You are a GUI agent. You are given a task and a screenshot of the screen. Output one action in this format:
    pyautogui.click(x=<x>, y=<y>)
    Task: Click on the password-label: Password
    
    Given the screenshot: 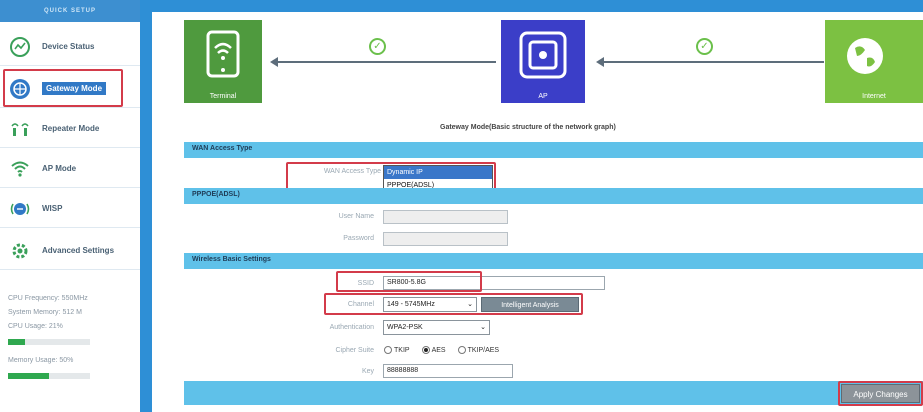 What is the action you would take?
    pyautogui.click(x=358, y=238)
    